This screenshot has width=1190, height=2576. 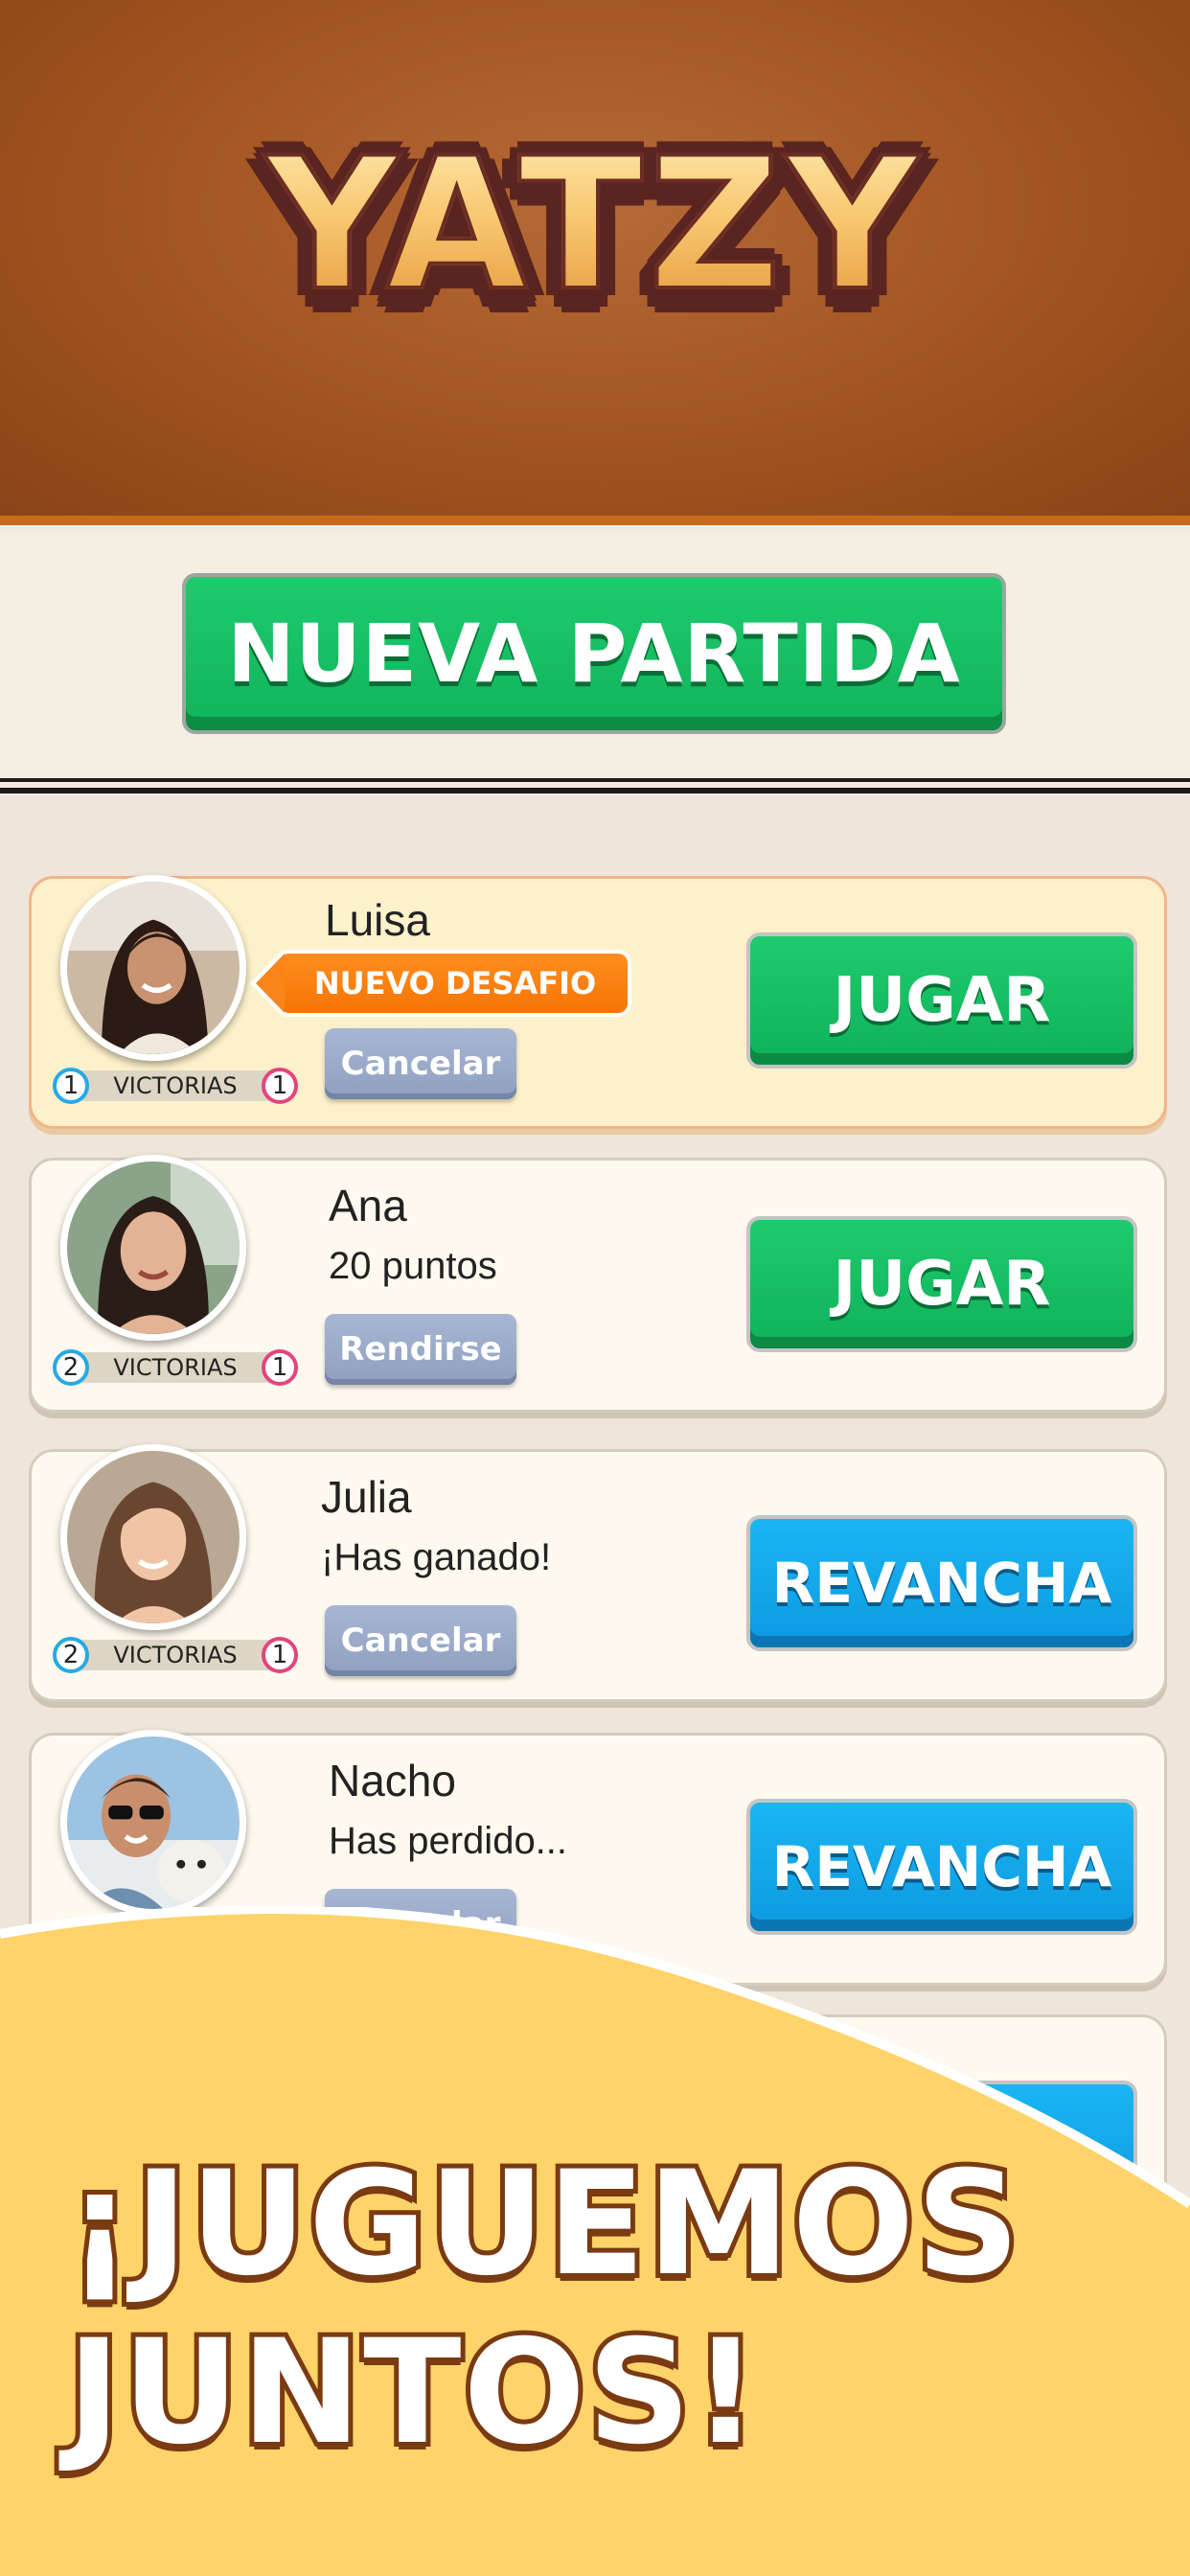 What do you see at coordinates (378, 920) in the screenshot?
I see `player-name: Luisa` at bounding box center [378, 920].